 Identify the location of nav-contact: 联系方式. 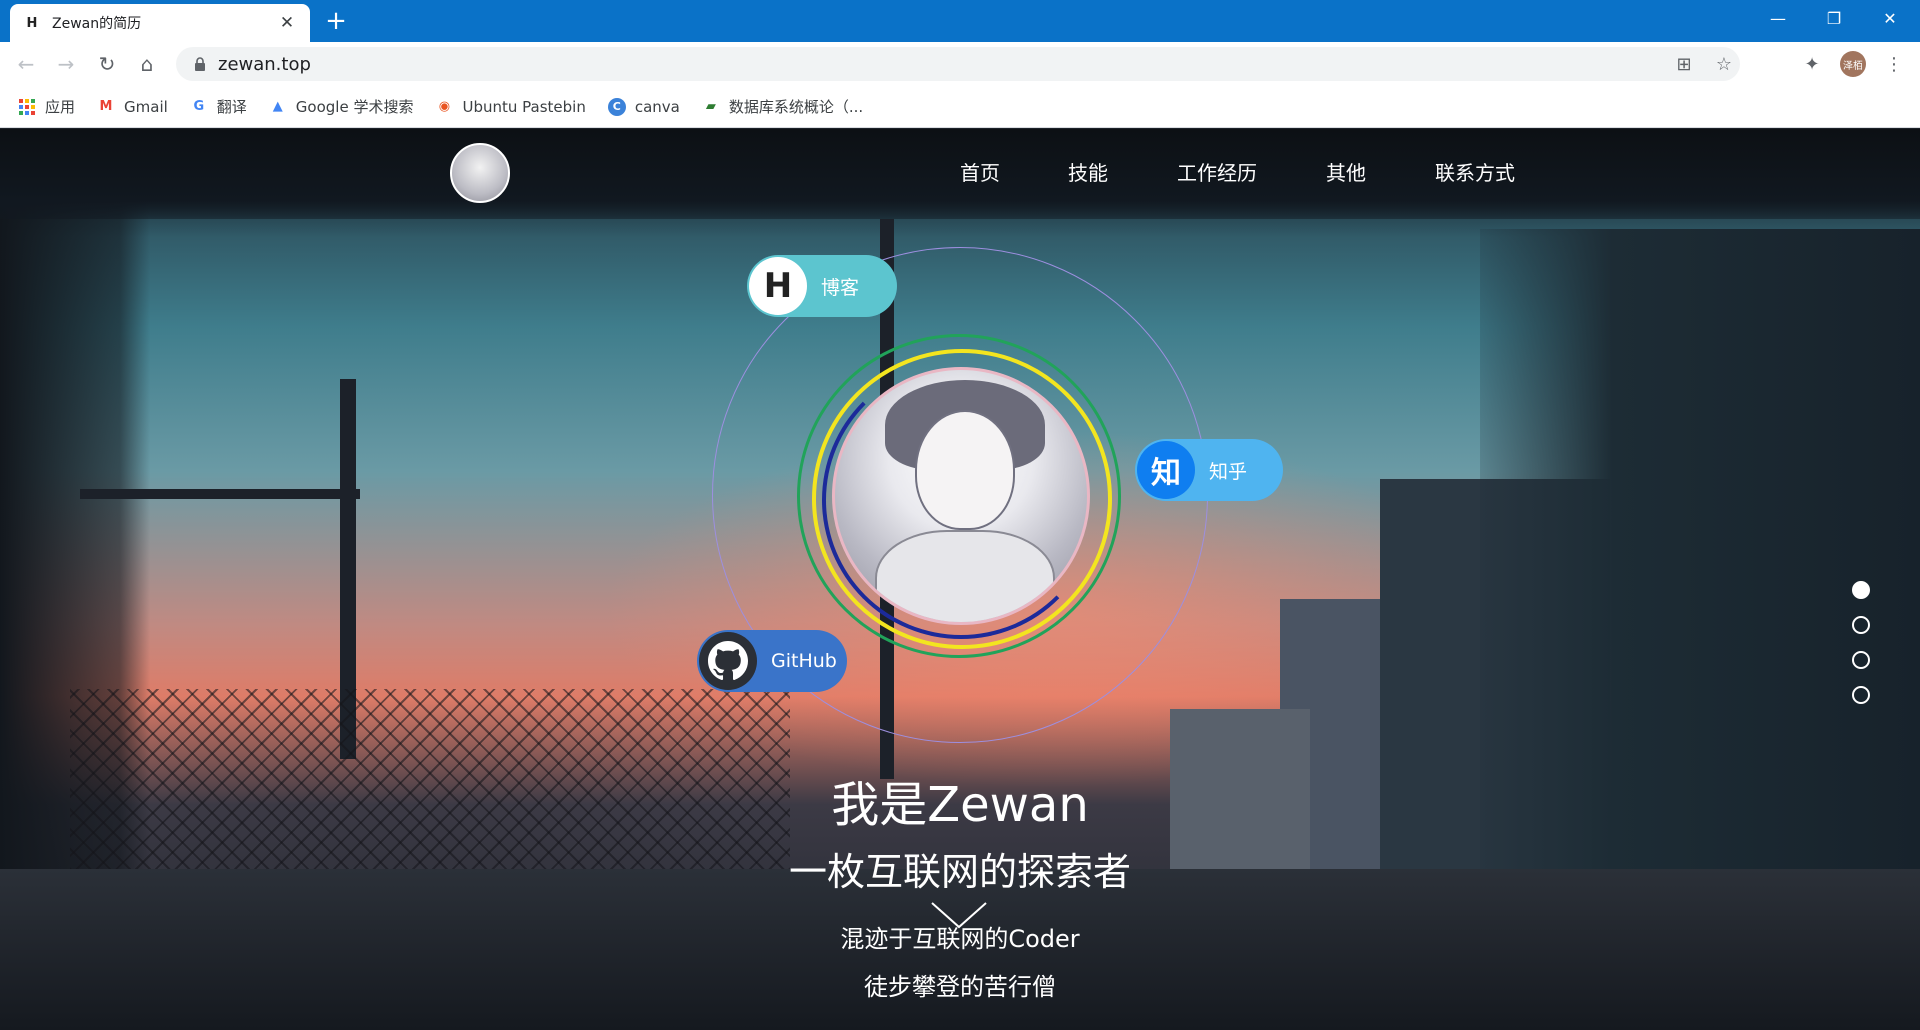
(1475, 171).